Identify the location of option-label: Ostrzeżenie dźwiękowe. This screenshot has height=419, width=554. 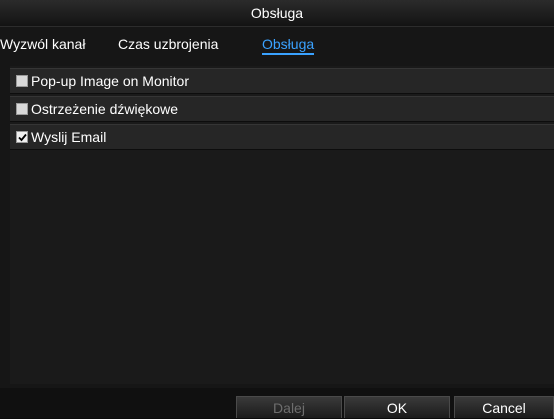
(105, 109).